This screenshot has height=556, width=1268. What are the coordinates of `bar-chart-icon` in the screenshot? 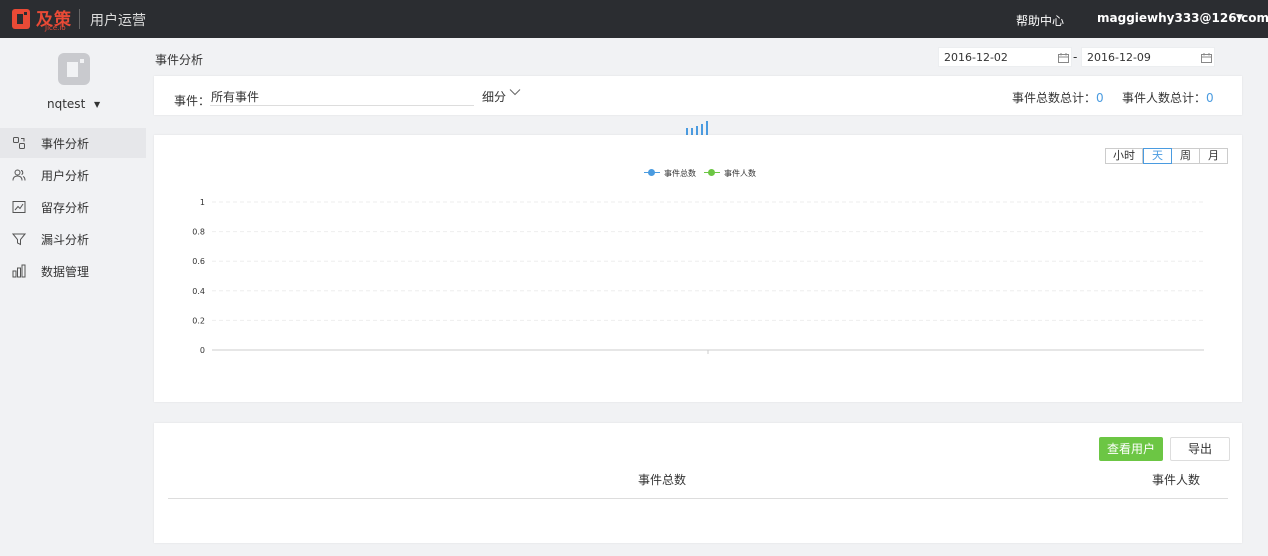 It's located at (19, 271).